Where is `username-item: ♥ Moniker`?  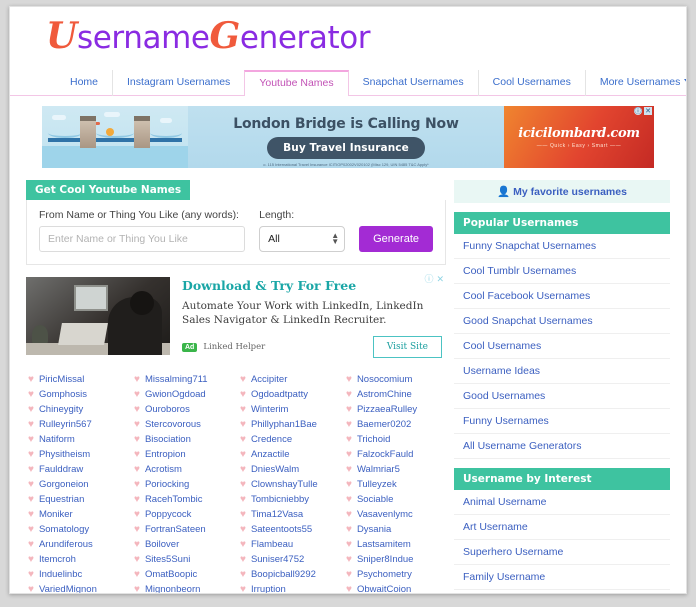 username-item: ♥ Moniker is located at coordinates (77, 514).